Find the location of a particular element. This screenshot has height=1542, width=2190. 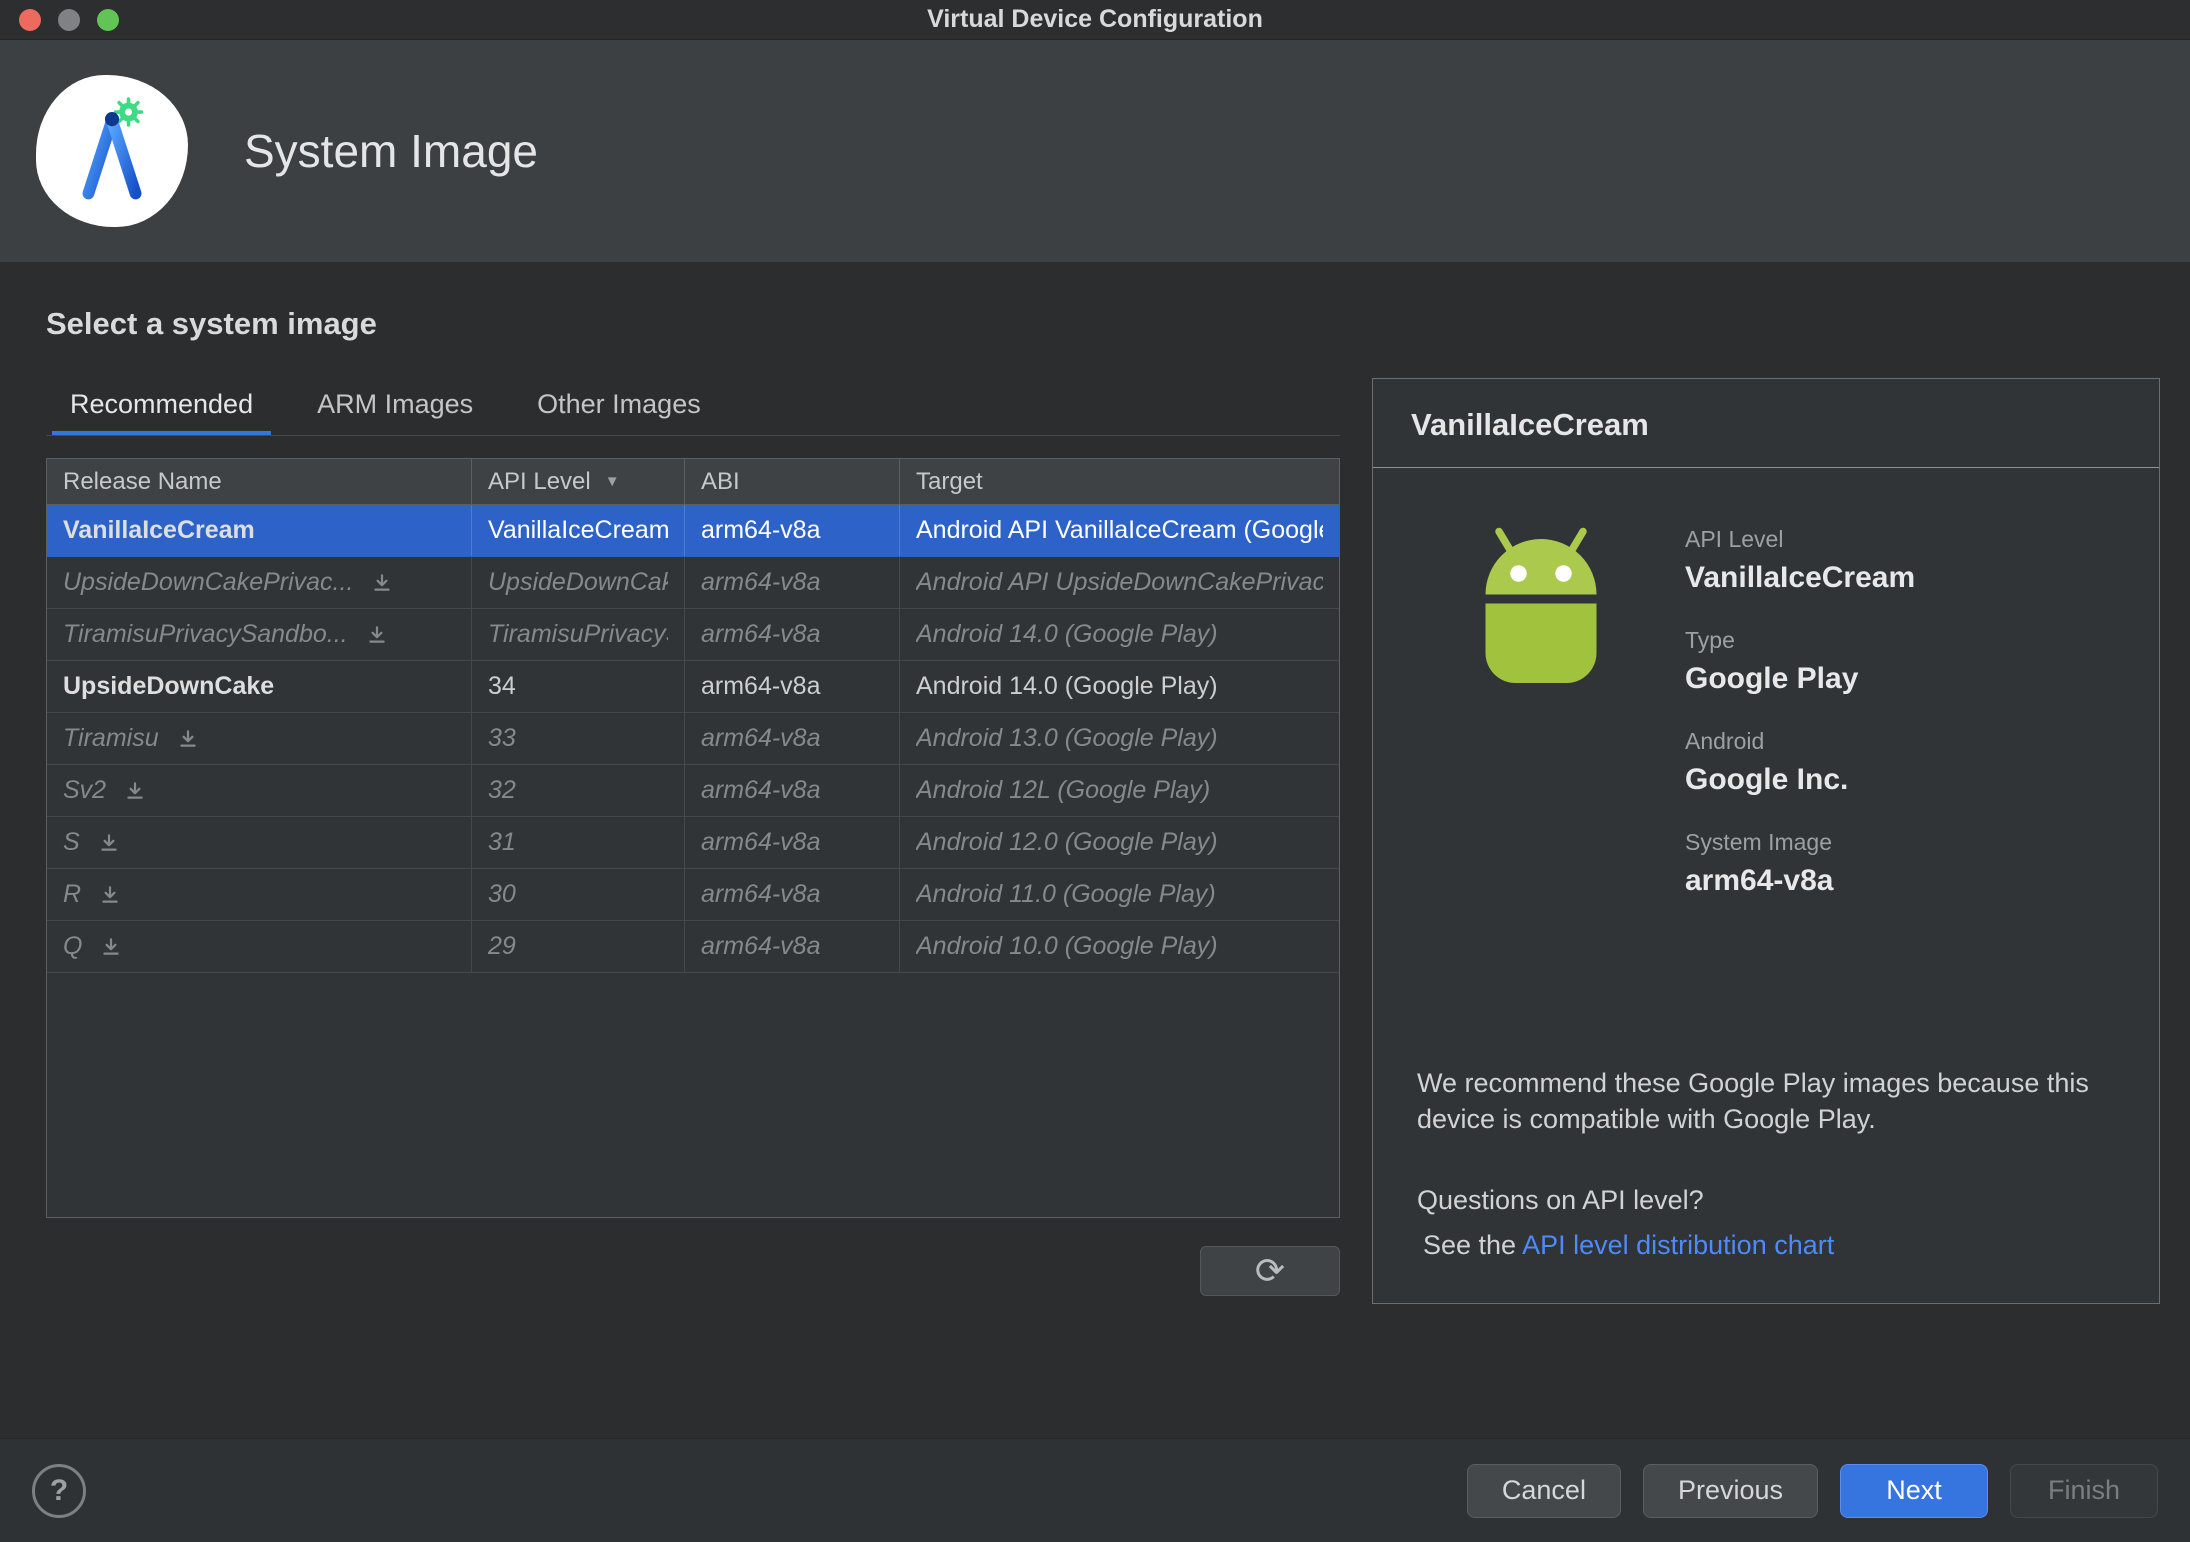

release-name-cell: Sv2 is located at coordinates (259, 790).